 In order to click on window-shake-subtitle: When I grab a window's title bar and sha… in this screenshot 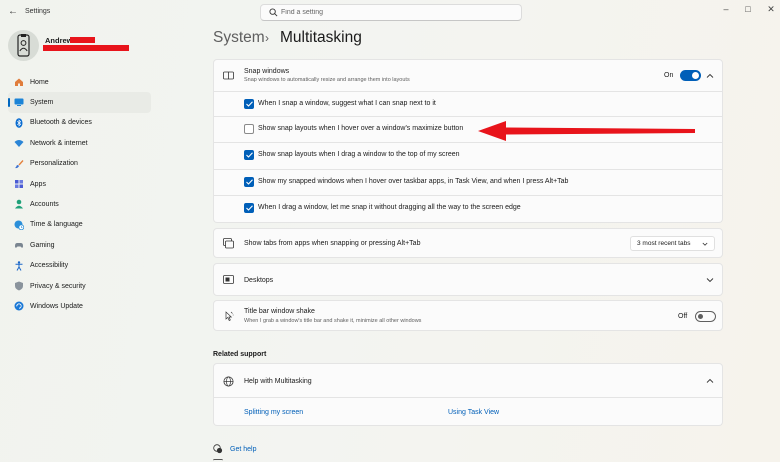, I will do `click(333, 321)`.